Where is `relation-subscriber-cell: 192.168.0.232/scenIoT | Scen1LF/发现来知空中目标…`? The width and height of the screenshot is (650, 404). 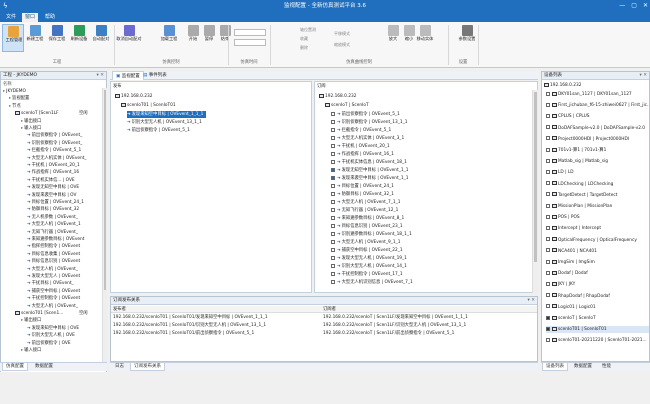
relation-subscriber-cell: 192.168.0.232/scenIoT | Scen1LF/发现来知空中目标… is located at coordinates (429, 317).